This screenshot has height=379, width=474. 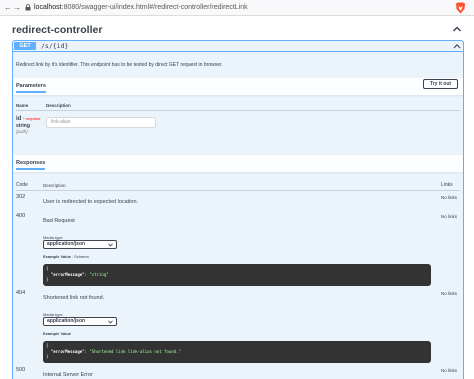 I want to click on parameter-name: id * required, so click(x=28, y=119).